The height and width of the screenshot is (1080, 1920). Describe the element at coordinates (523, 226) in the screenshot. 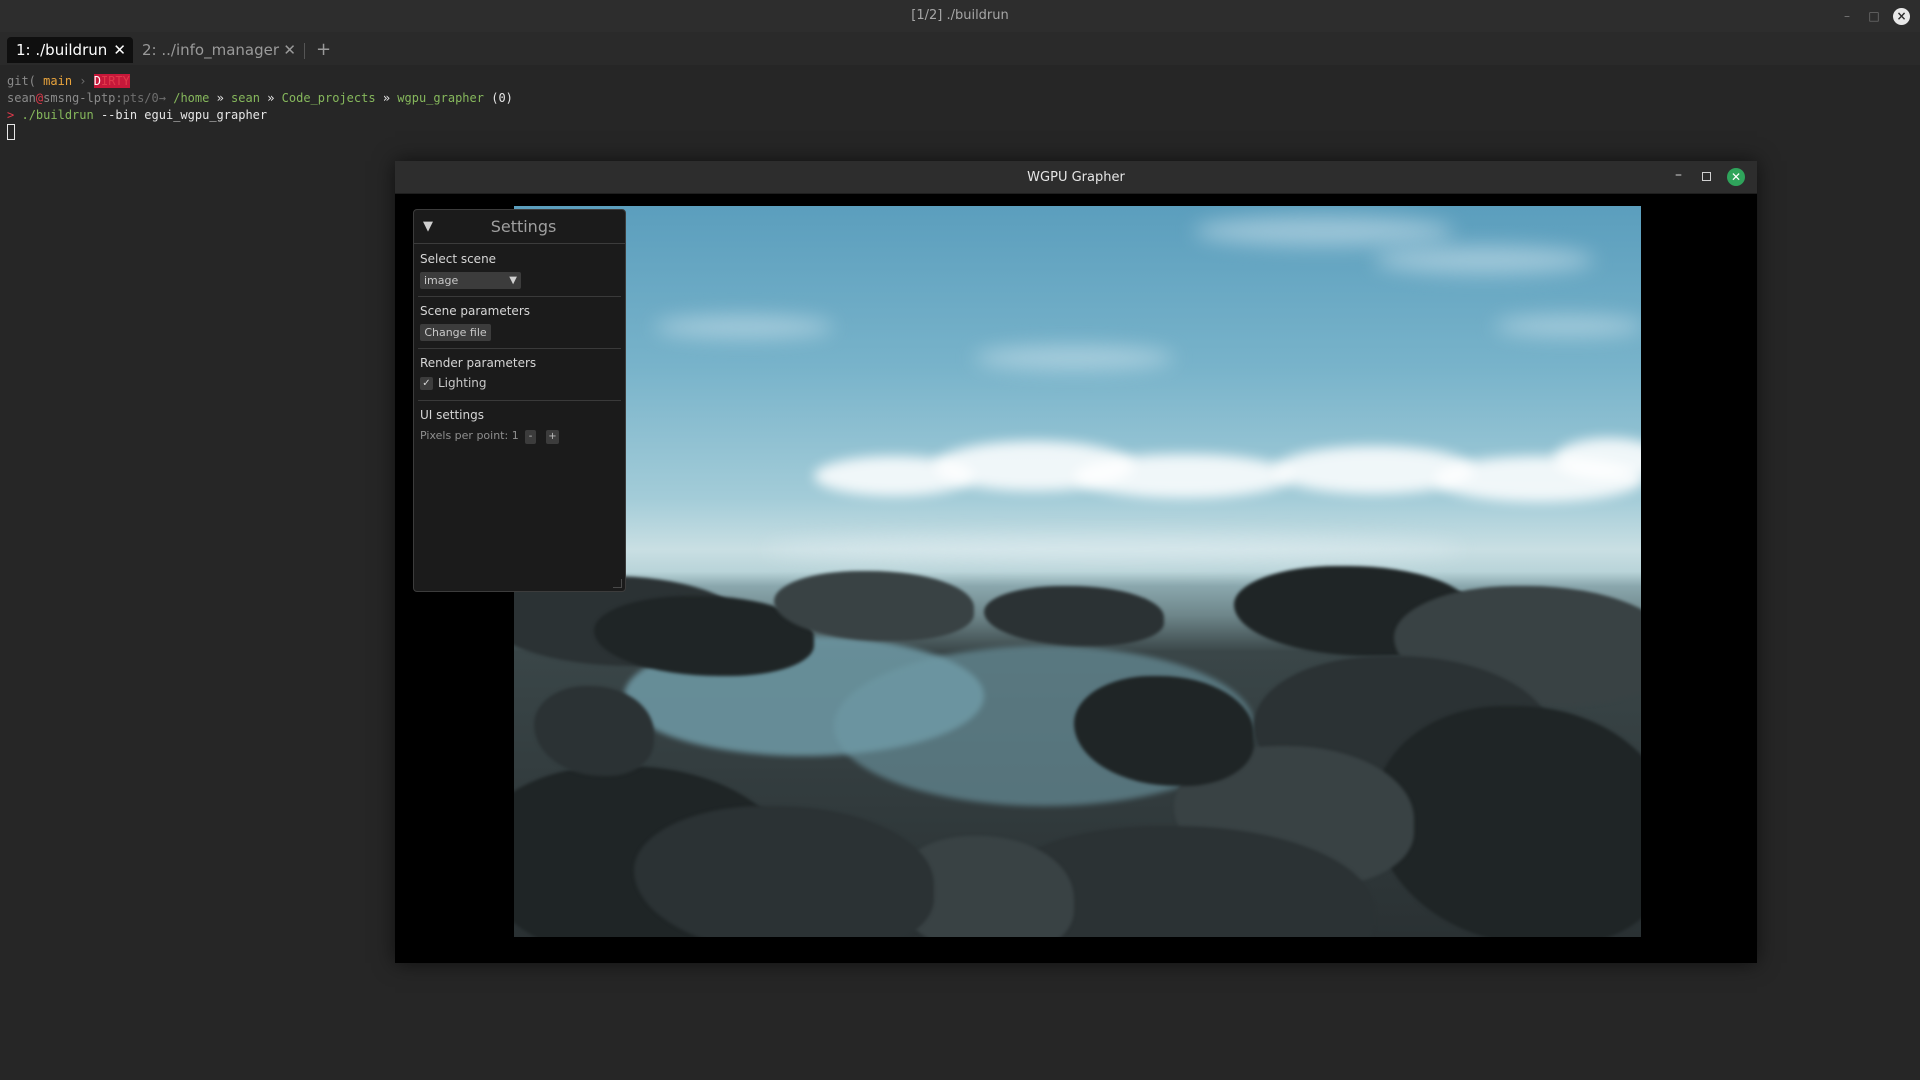

I see `settings-title: Settings` at that location.